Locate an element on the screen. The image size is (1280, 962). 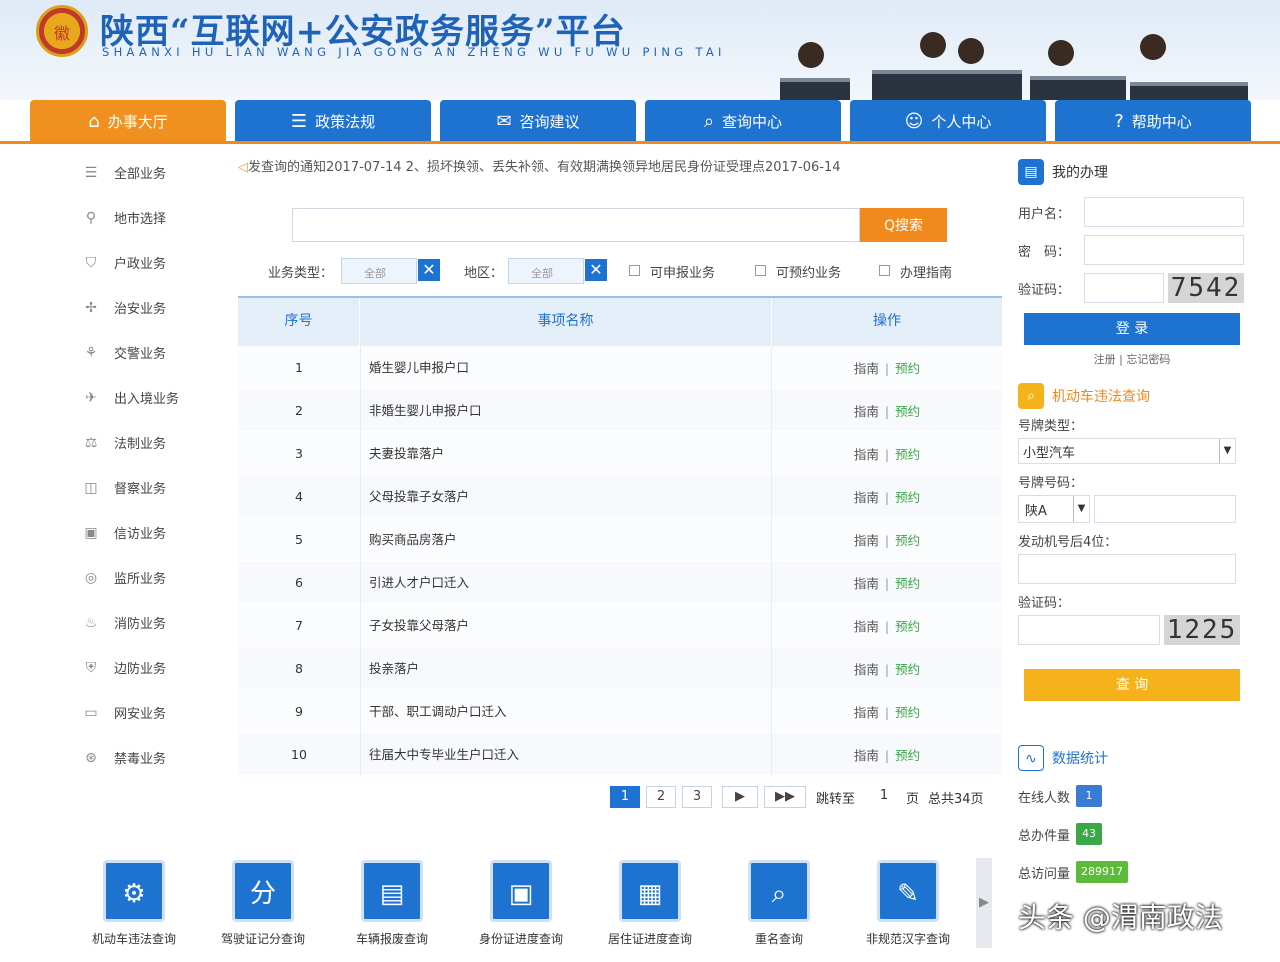
sidebar-item: ⚘ 交警业务 is located at coordinates (147, 352).